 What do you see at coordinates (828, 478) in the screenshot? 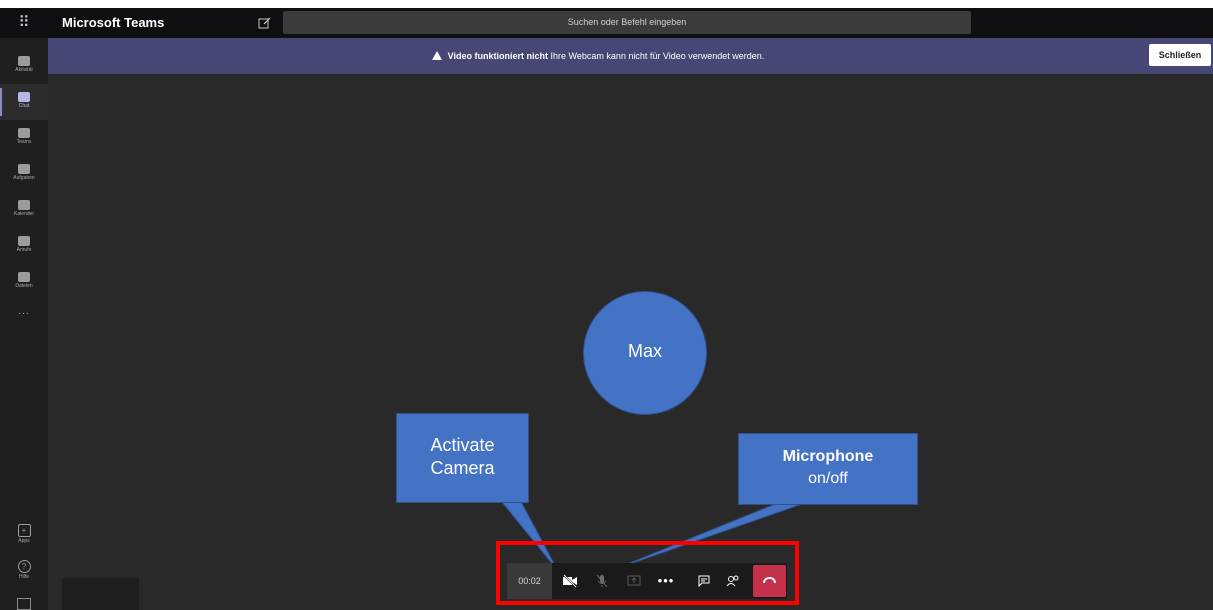
I see `microphone-callout-subtitle: on/off` at bounding box center [828, 478].